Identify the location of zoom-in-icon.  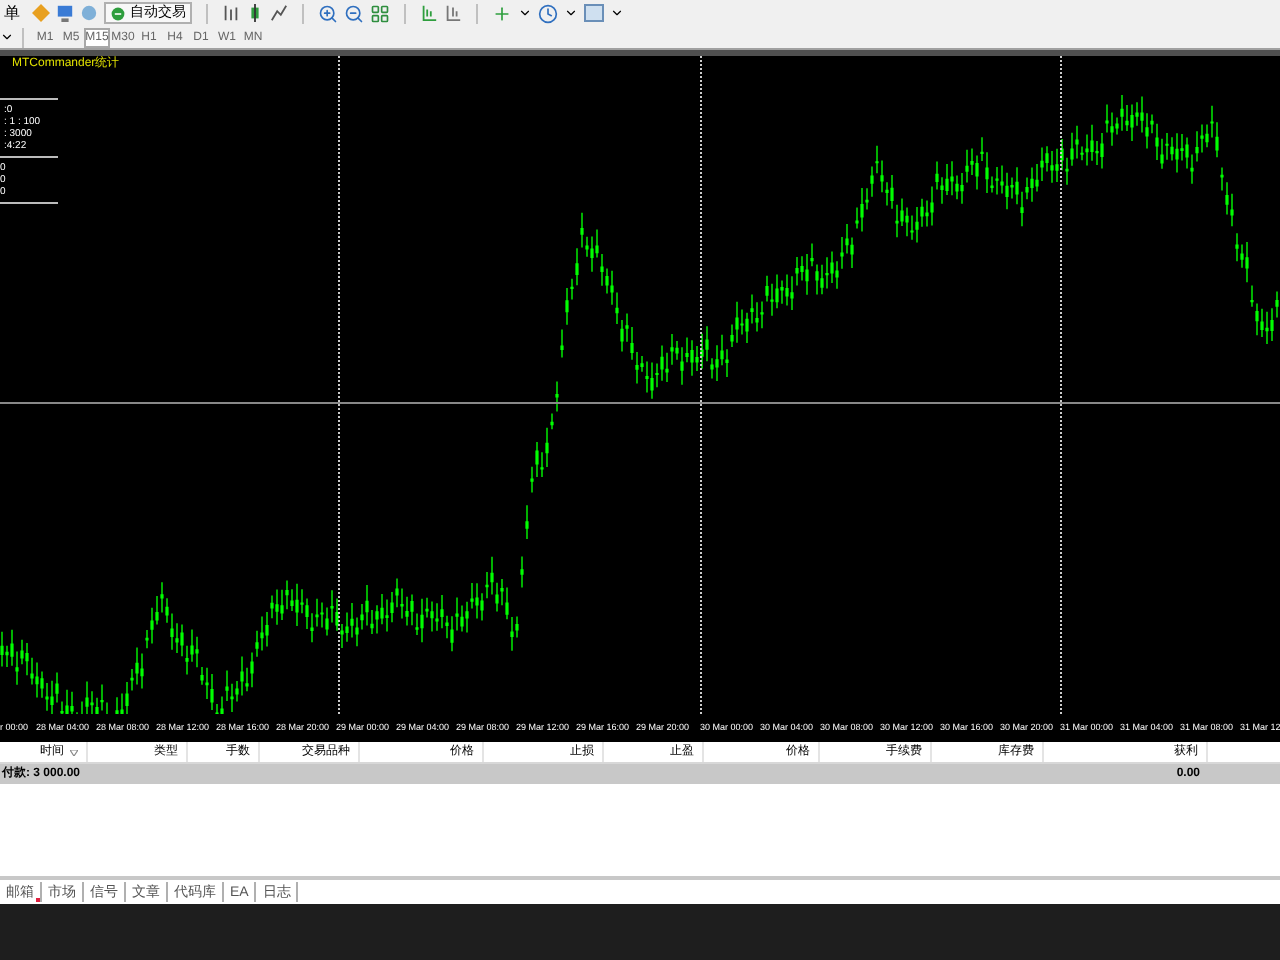
(328, 13).